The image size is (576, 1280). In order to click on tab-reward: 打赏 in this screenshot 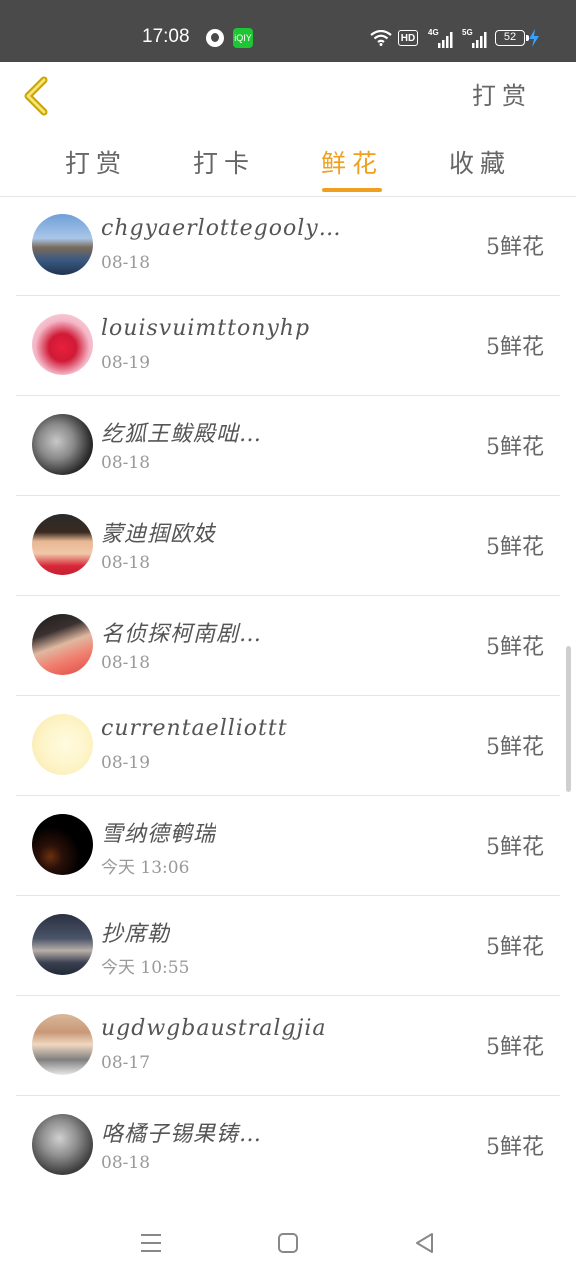, I will do `click(96, 164)`.